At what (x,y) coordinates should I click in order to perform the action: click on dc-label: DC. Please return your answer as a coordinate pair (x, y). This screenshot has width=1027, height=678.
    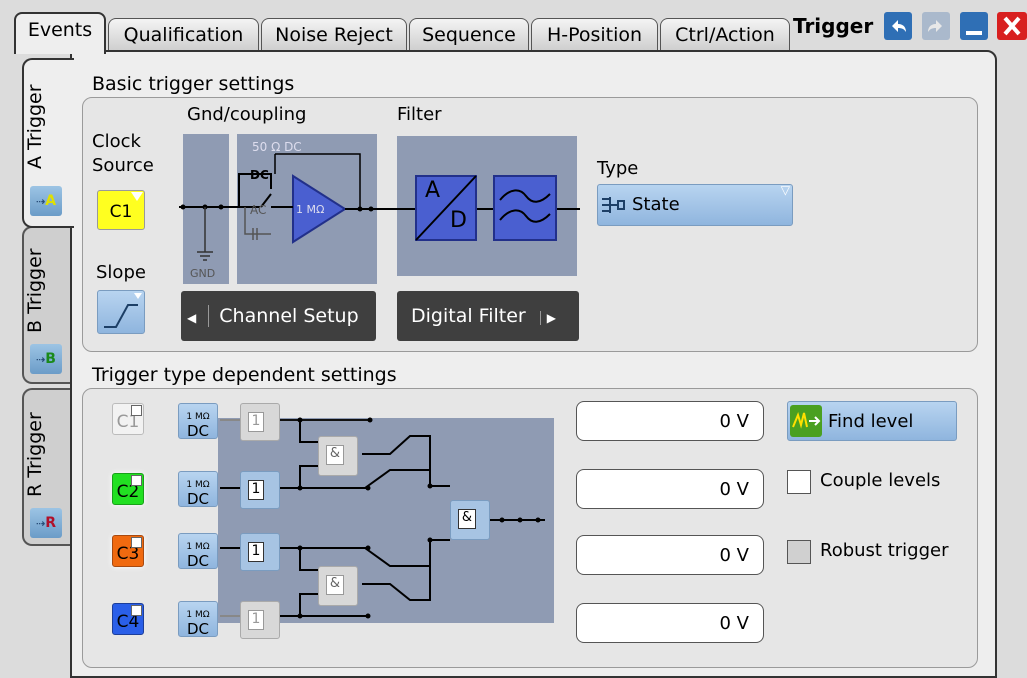
    Looking at the image, I should click on (259, 175).